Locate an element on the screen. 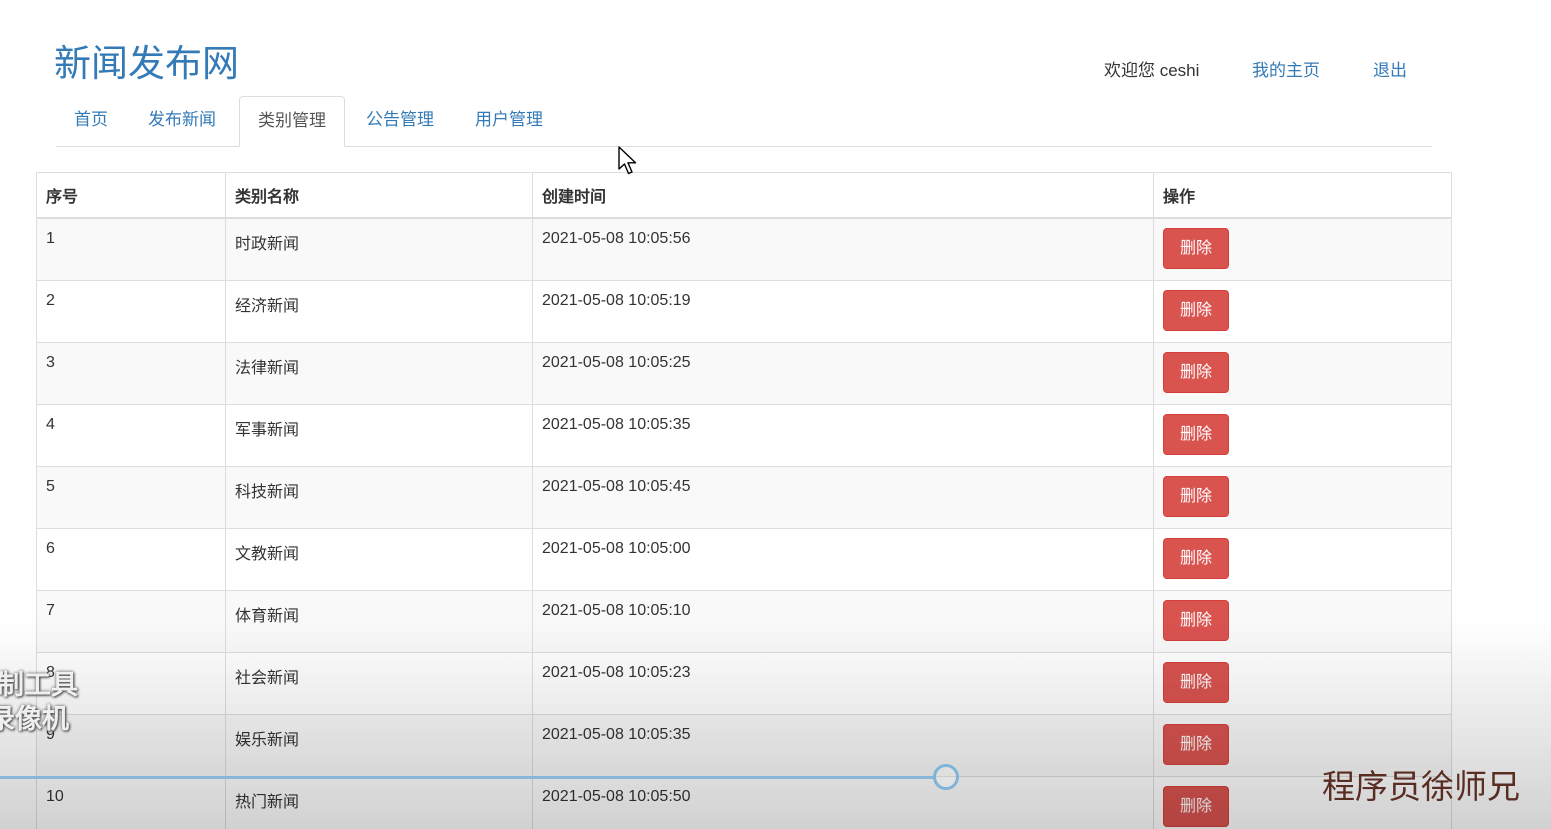 The width and height of the screenshot is (1551, 829). cell-created-time: 2021-05-08 10:05:50 is located at coordinates (843, 802).